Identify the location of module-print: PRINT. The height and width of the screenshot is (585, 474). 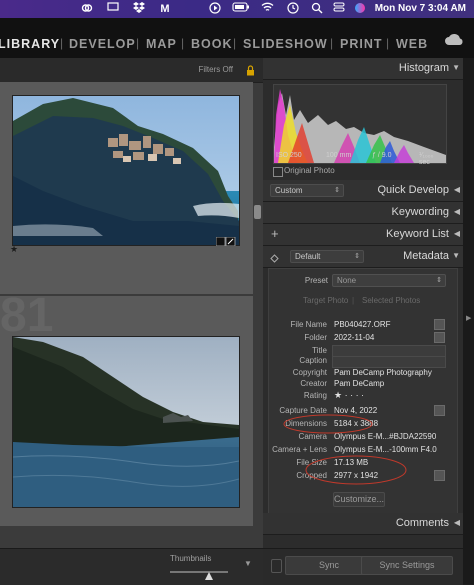
(361, 44).